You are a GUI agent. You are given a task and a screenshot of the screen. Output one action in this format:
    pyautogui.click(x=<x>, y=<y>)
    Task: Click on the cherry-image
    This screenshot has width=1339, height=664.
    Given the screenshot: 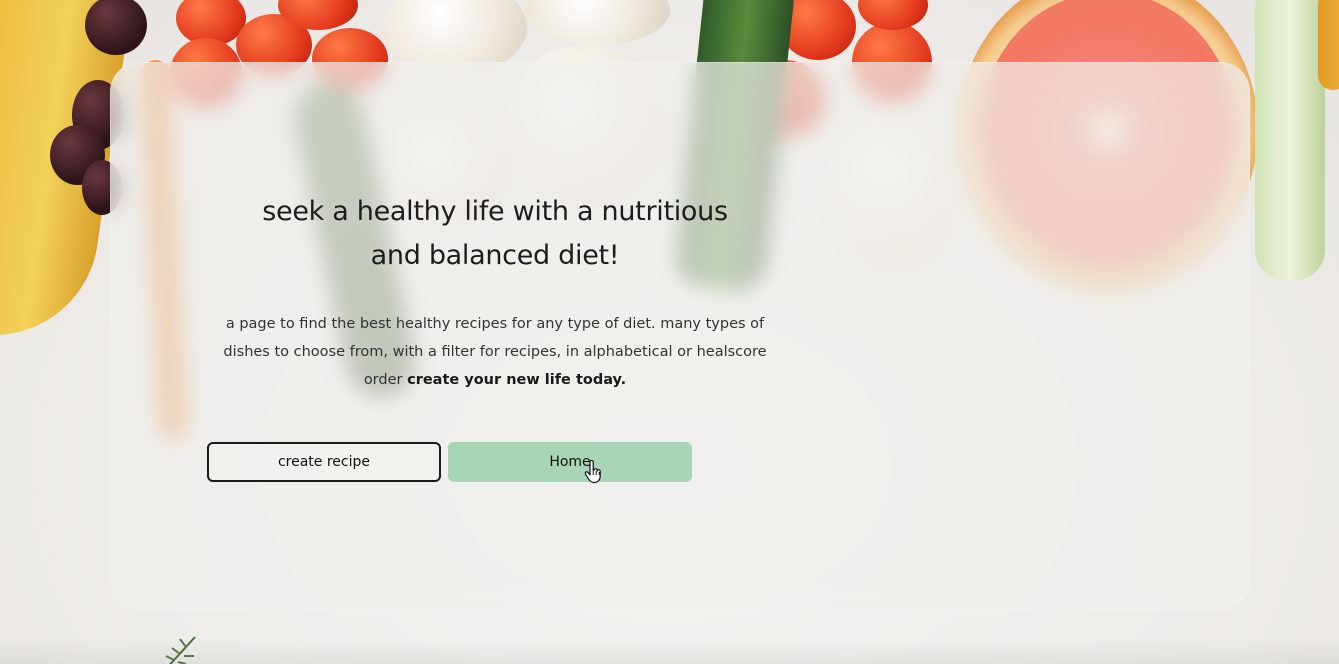 What is the action you would take?
    pyautogui.click(x=116, y=27)
    